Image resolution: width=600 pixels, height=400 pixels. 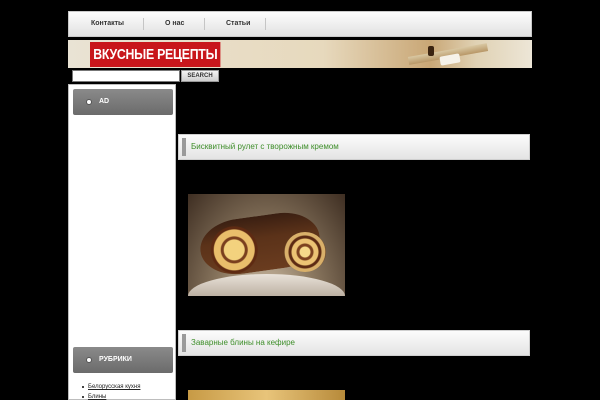 I want to click on site-logo: ВКУСНЫЕ РЕЦЕПТЫ, so click(x=155, y=54).